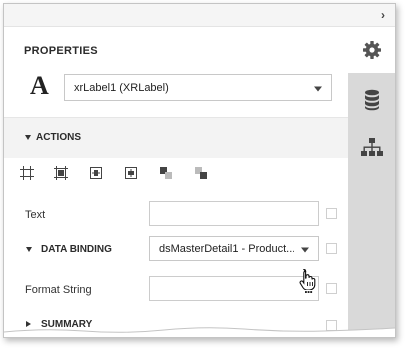 The image size is (410, 351). I want to click on center-horizontally-icon, so click(96, 173).